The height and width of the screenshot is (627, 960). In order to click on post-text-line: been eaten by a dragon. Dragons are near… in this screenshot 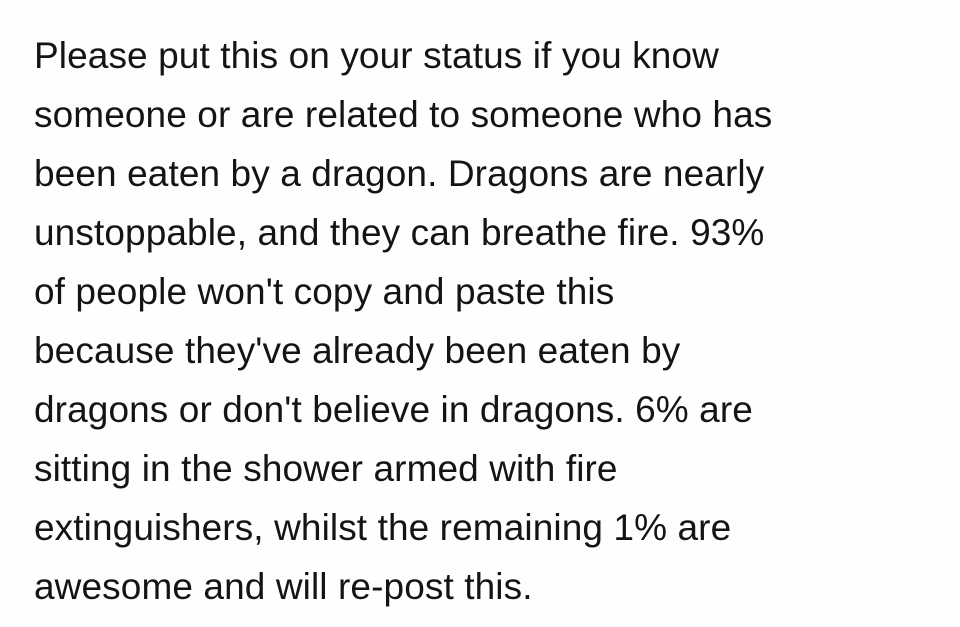, I will do `click(399, 173)`.